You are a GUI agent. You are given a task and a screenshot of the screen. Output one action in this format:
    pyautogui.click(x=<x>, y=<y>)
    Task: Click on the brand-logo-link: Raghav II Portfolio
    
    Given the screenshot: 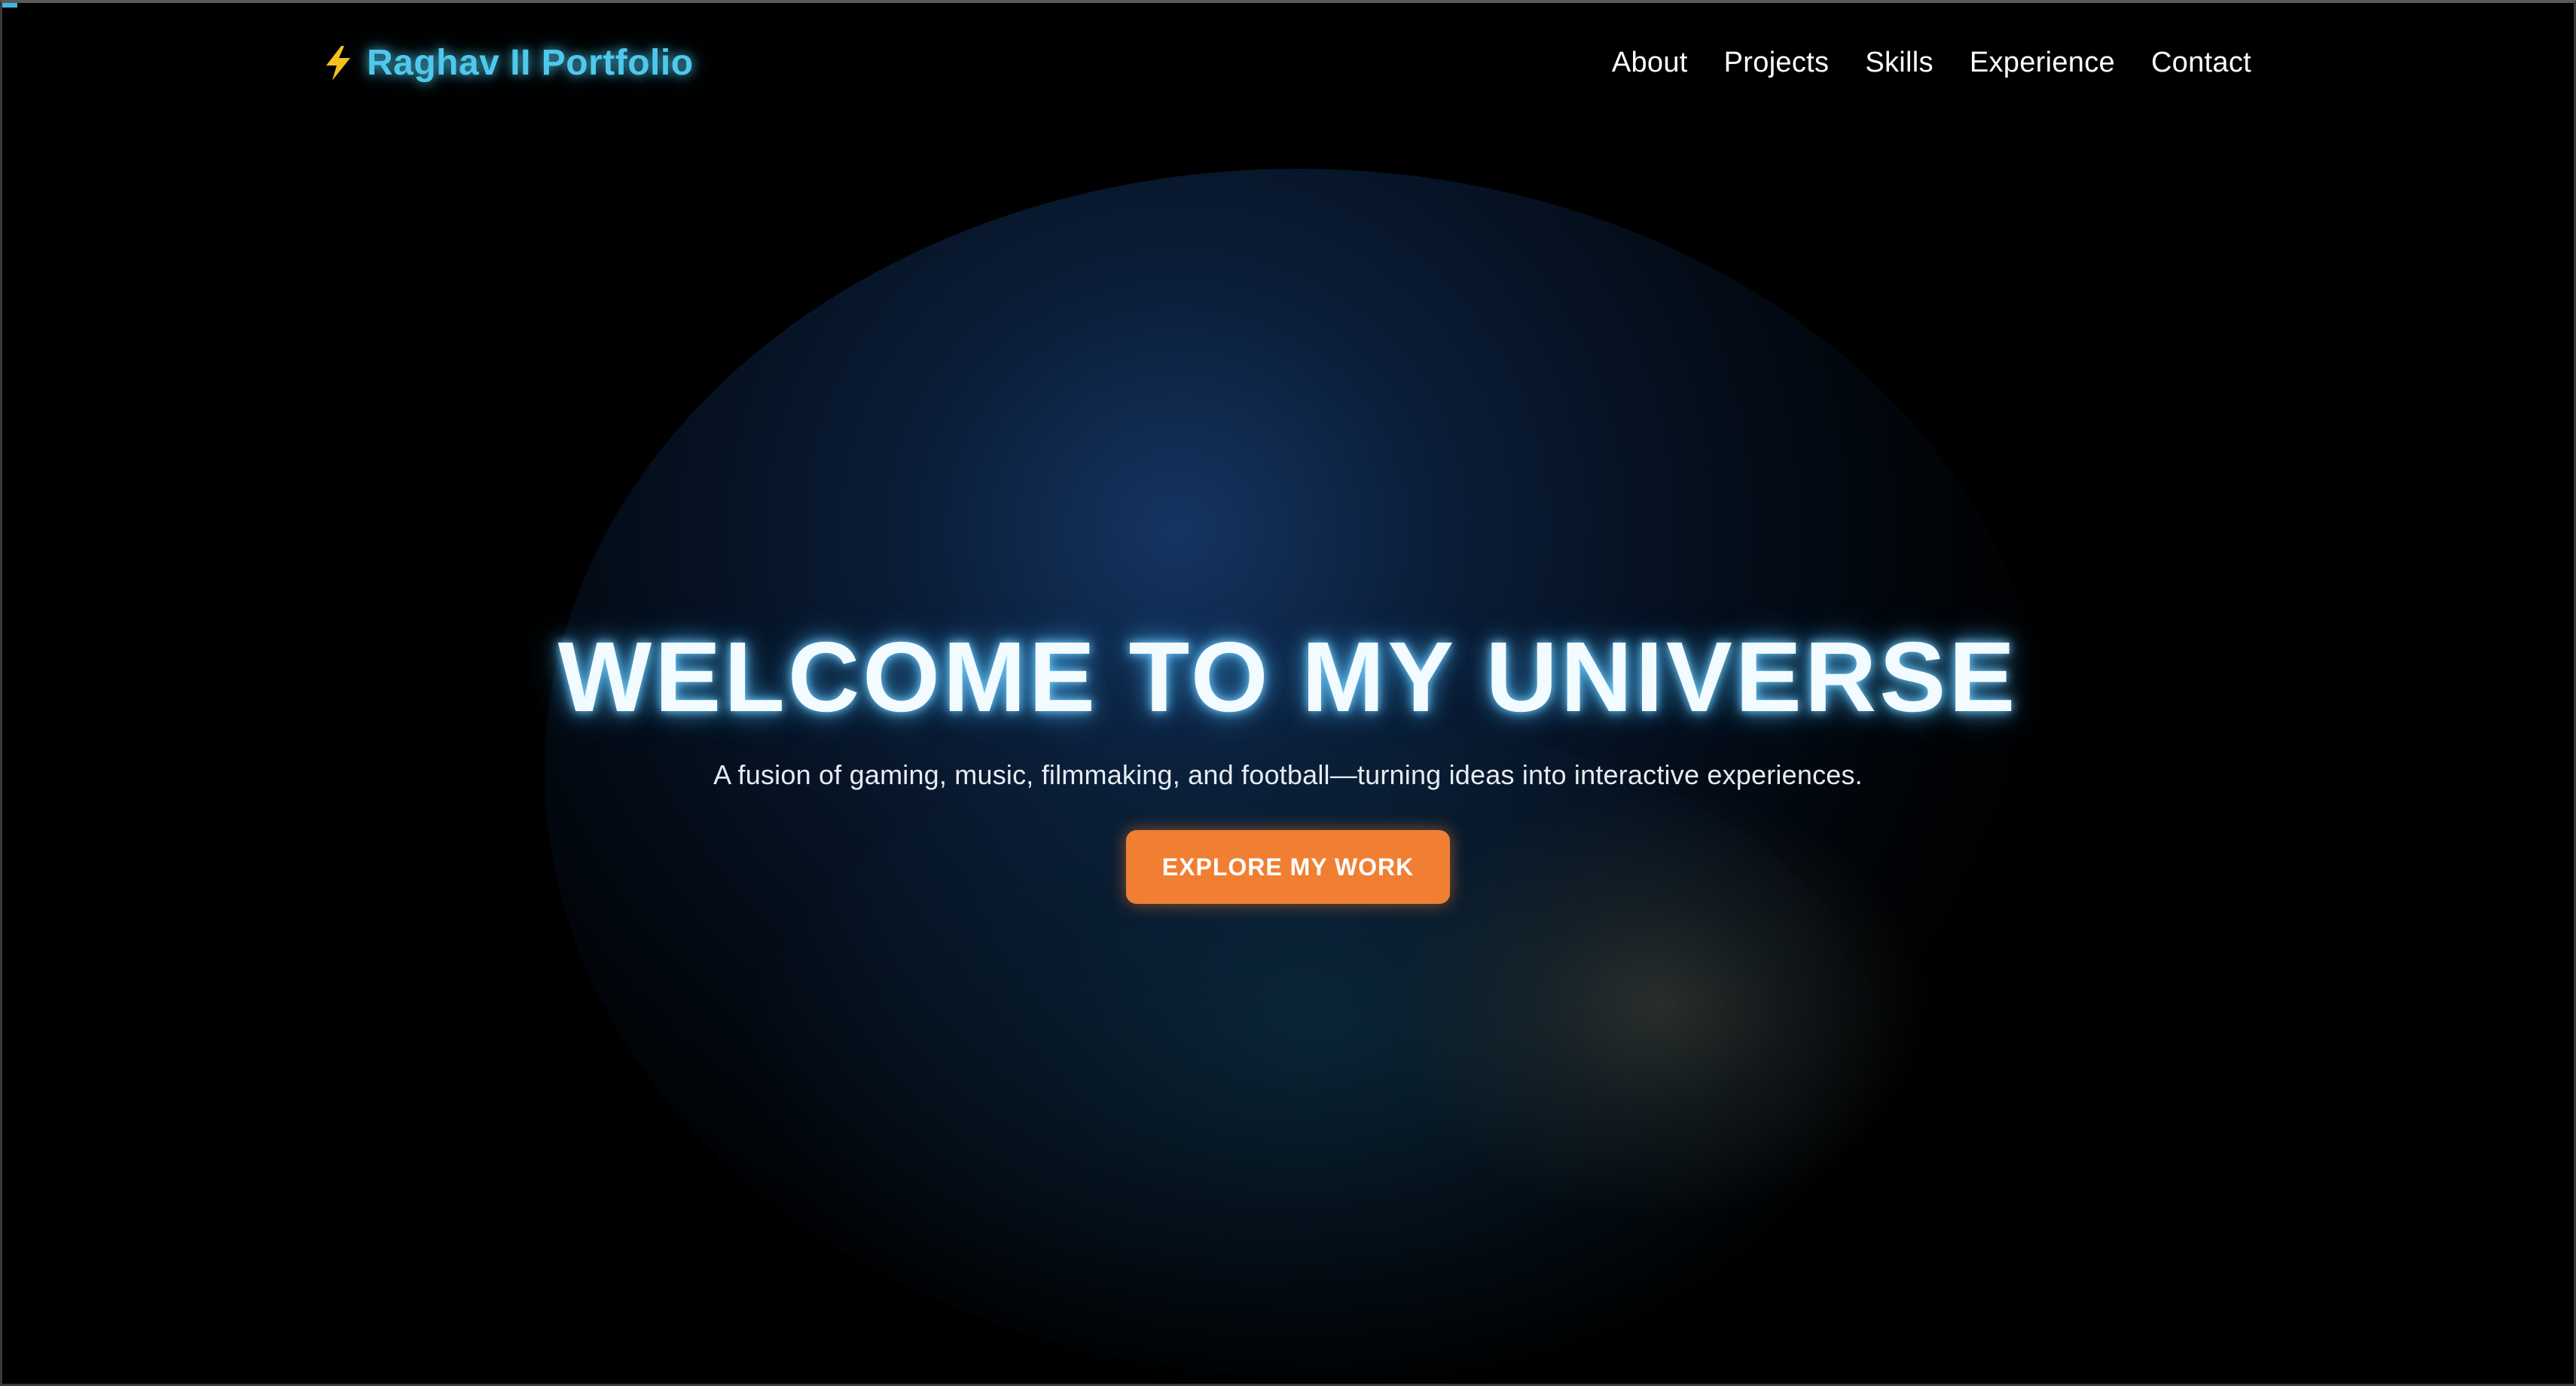 What is the action you would take?
    pyautogui.click(x=510, y=63)
    